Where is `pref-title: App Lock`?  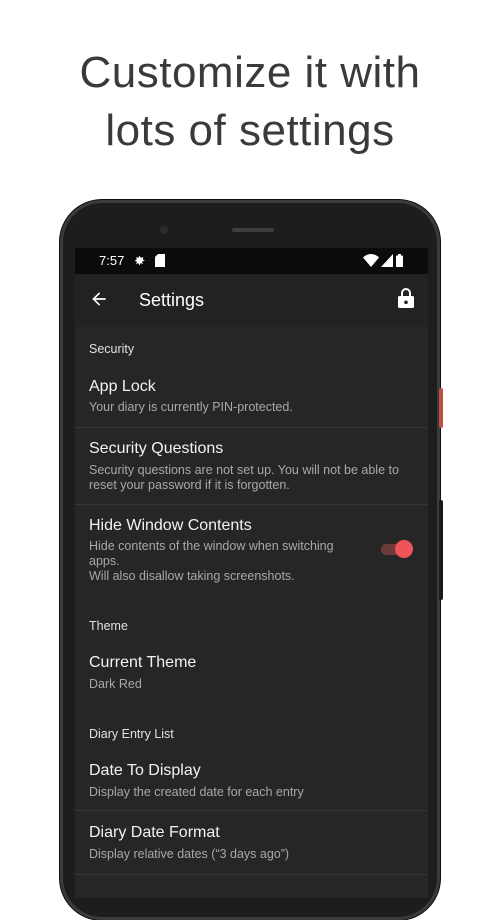 pref-title: App Lock is located at coordinates (122, 386).